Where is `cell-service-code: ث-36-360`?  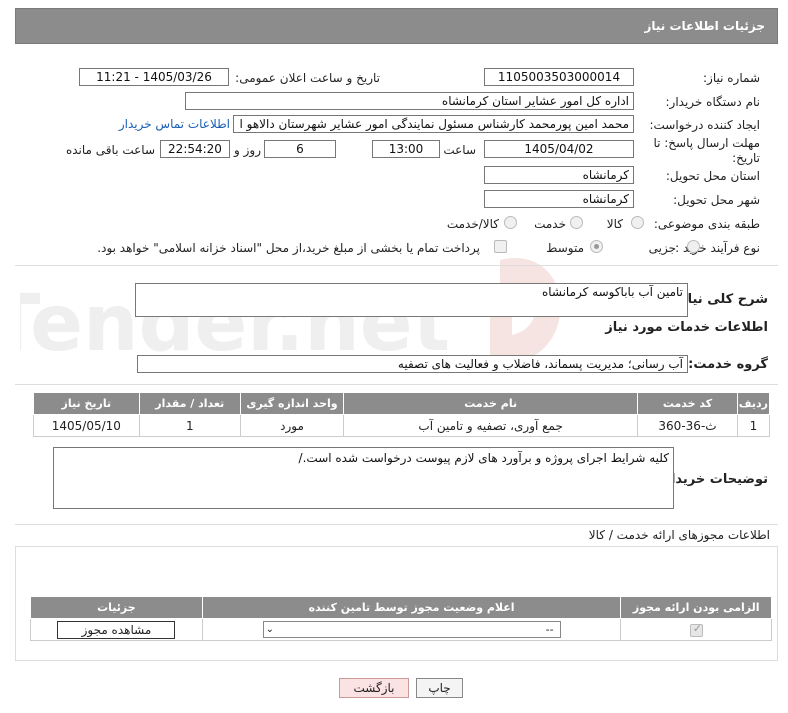 cell-service-code: ث-36-360 is located at coordinates (687, 425).